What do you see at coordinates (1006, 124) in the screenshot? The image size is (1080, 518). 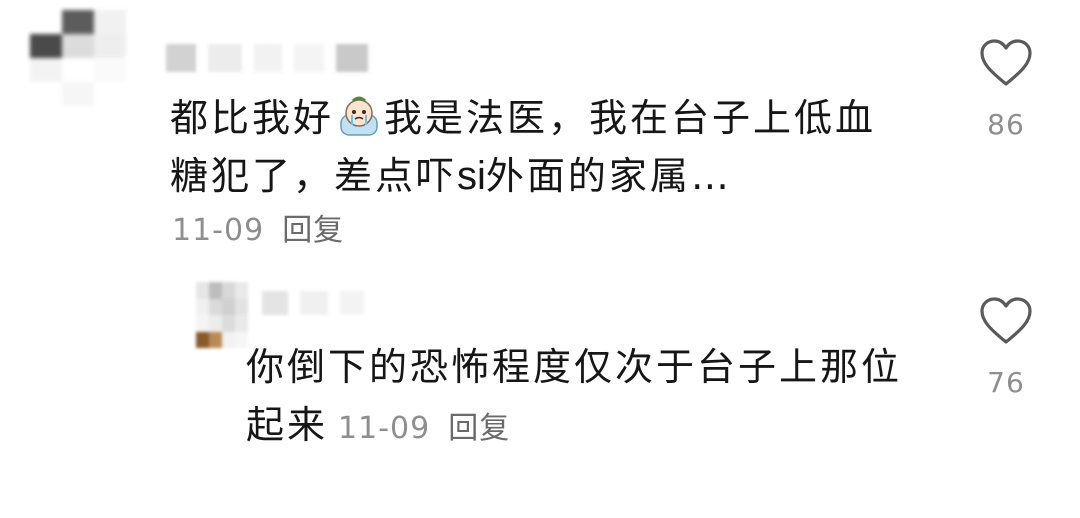 I see `like-count: 86` at bounding box center [1006, 124].